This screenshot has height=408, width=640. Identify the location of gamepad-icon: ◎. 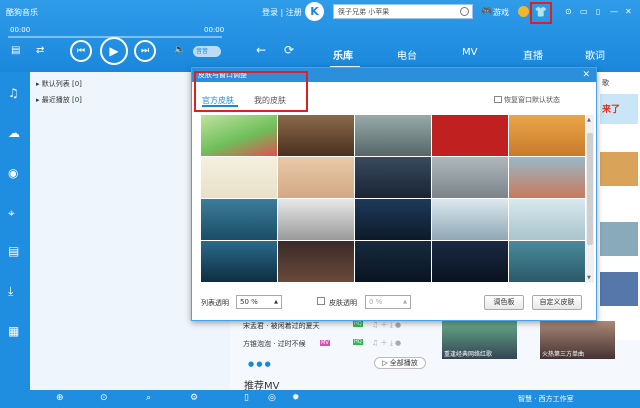
(272, 398).